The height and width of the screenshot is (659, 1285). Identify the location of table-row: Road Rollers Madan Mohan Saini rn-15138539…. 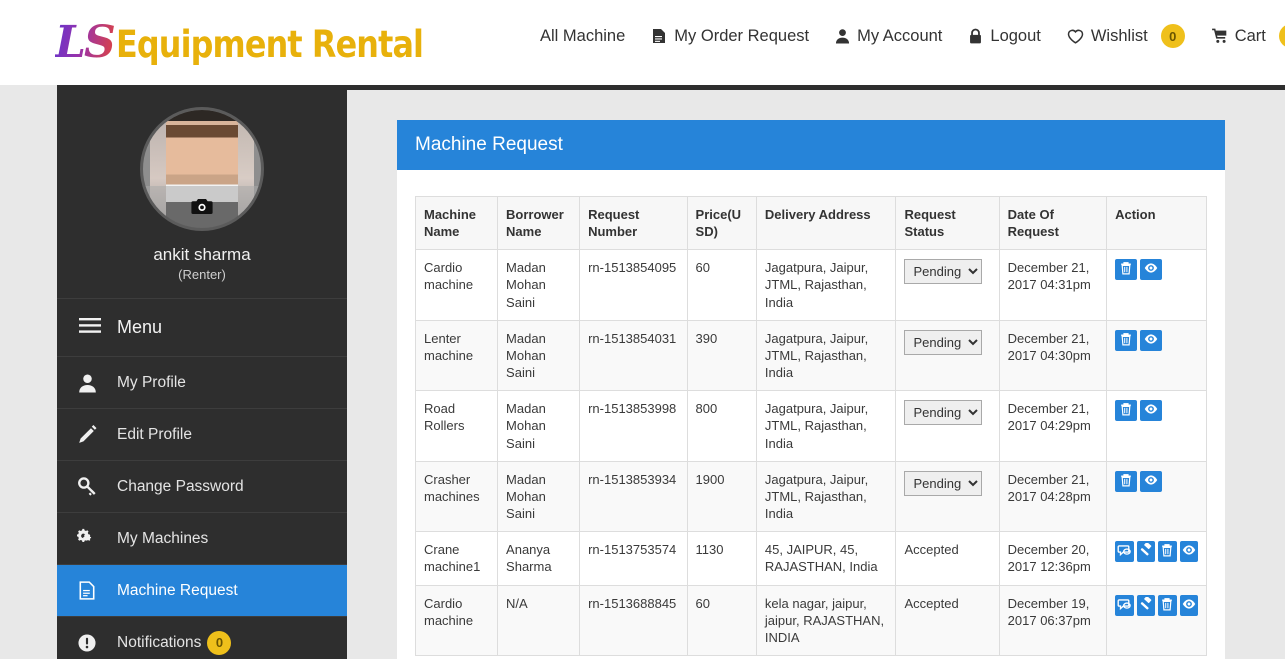
(810, 426).